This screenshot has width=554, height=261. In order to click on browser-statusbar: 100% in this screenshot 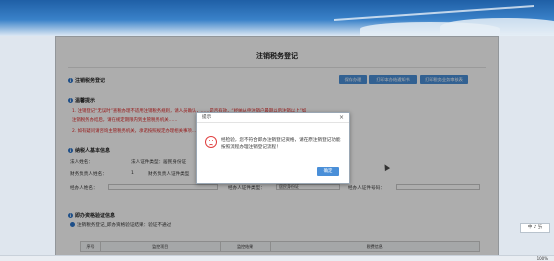, I will do `click(277, 258)`.